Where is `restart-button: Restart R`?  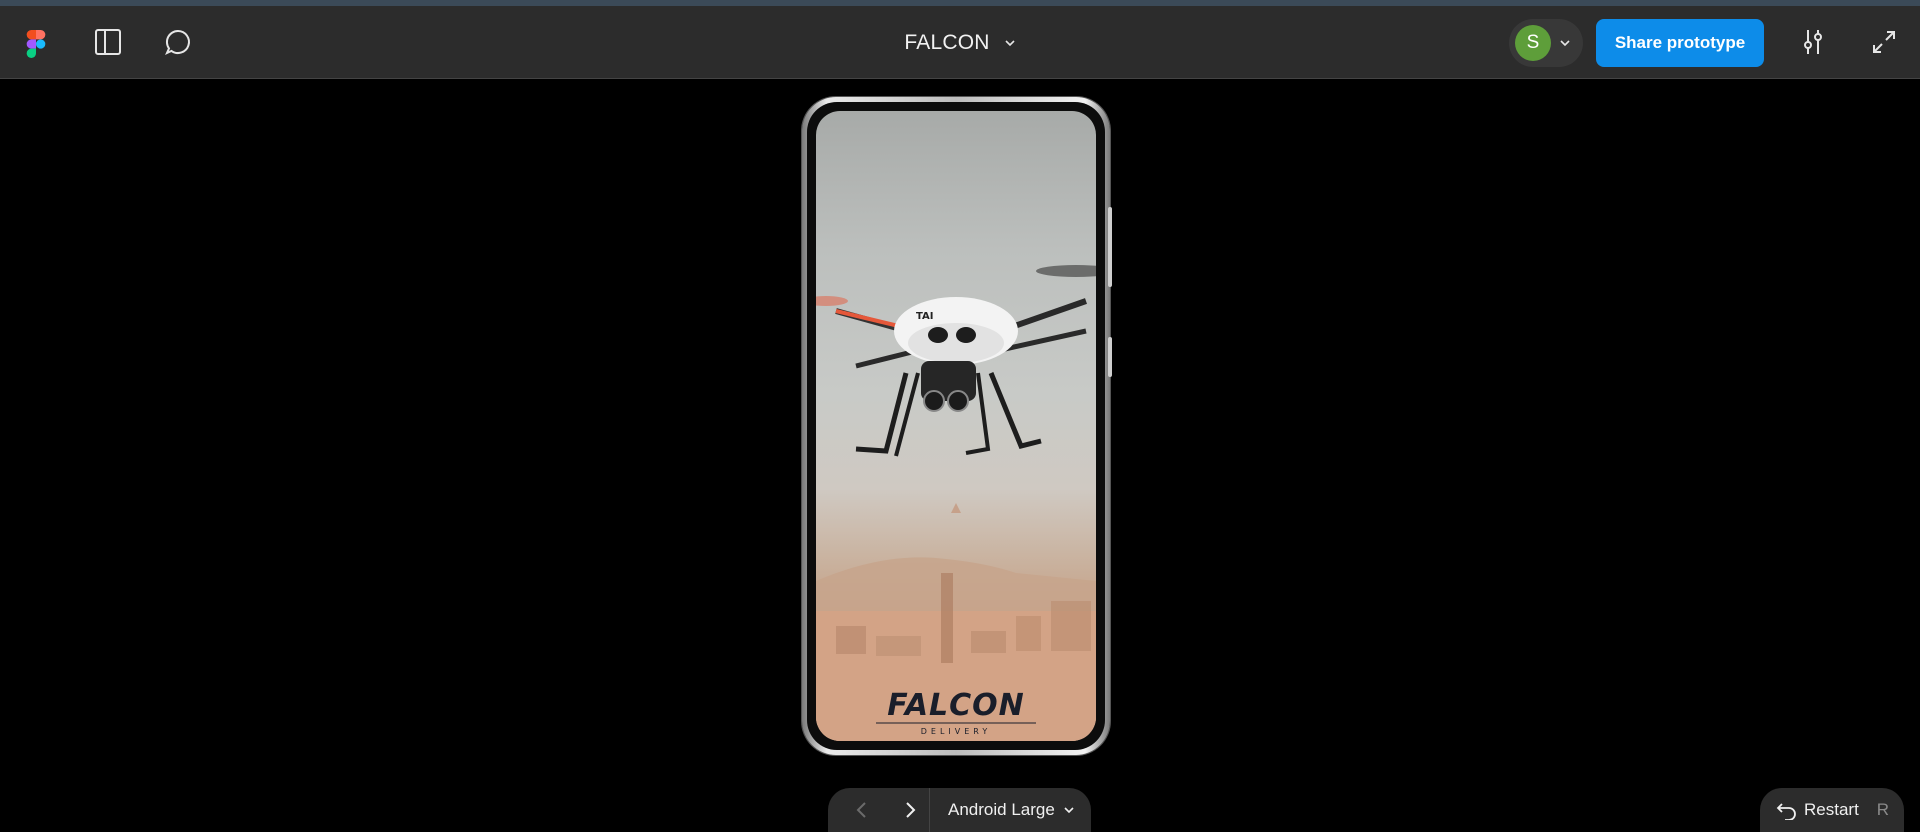 restart-button: Restart R is located at coordinates (1832, 810).